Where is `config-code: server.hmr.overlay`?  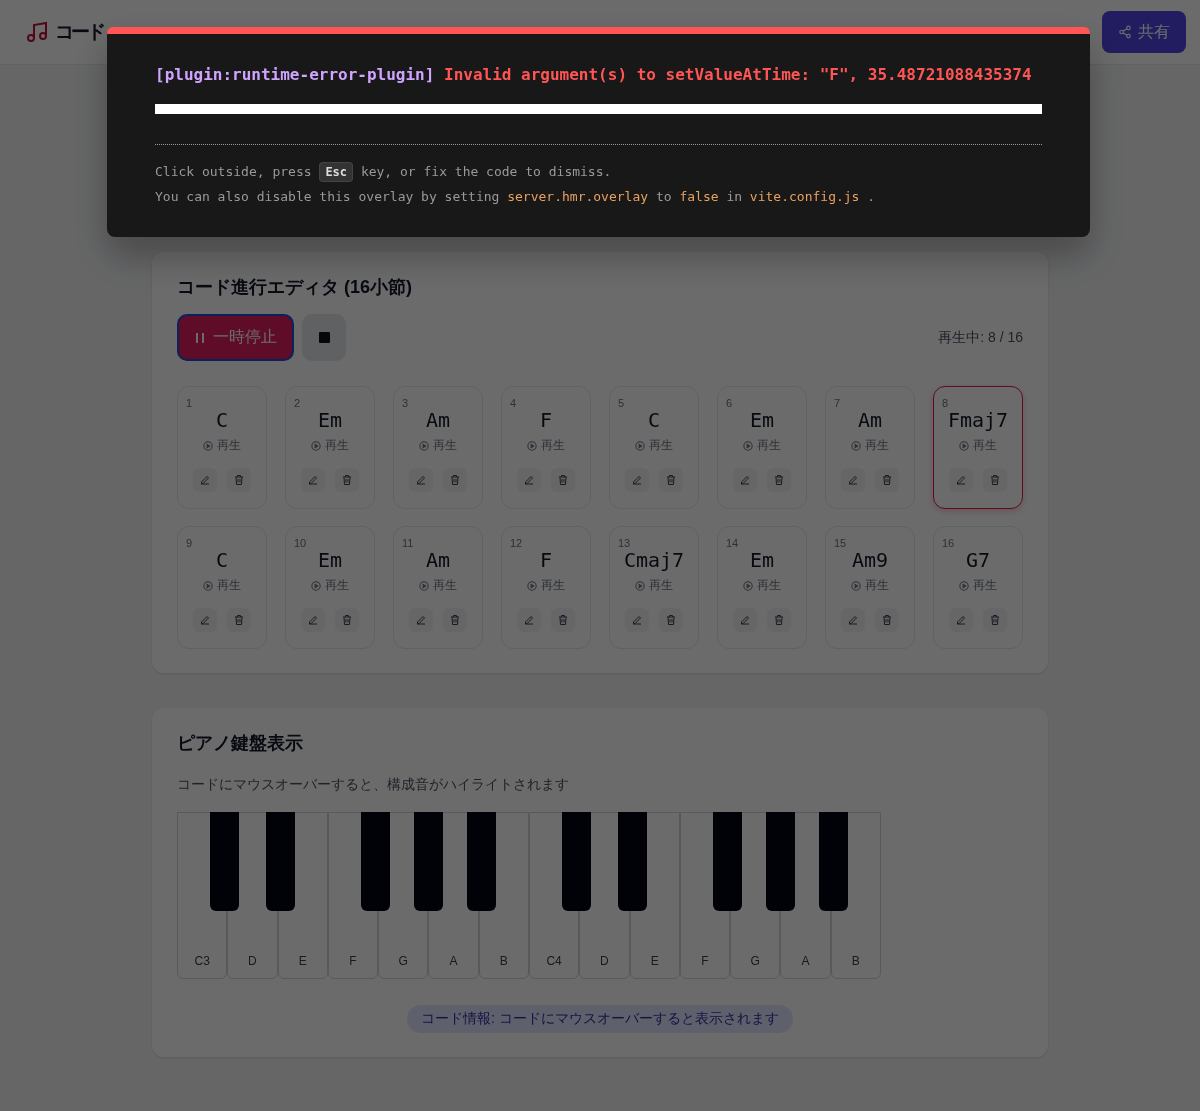 config-code: server.hmr.overlay is located at coordinates (578, 196).